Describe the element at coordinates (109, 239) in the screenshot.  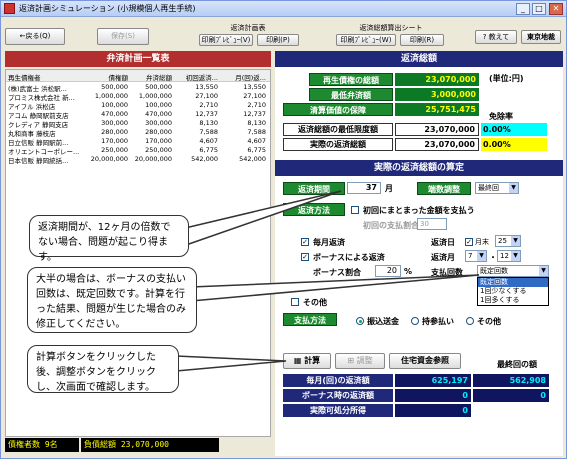
I see `callout-period-warning: 返済期間が、12ヶ月の倍数でない場合、問題が起こり得ます。` at that location.